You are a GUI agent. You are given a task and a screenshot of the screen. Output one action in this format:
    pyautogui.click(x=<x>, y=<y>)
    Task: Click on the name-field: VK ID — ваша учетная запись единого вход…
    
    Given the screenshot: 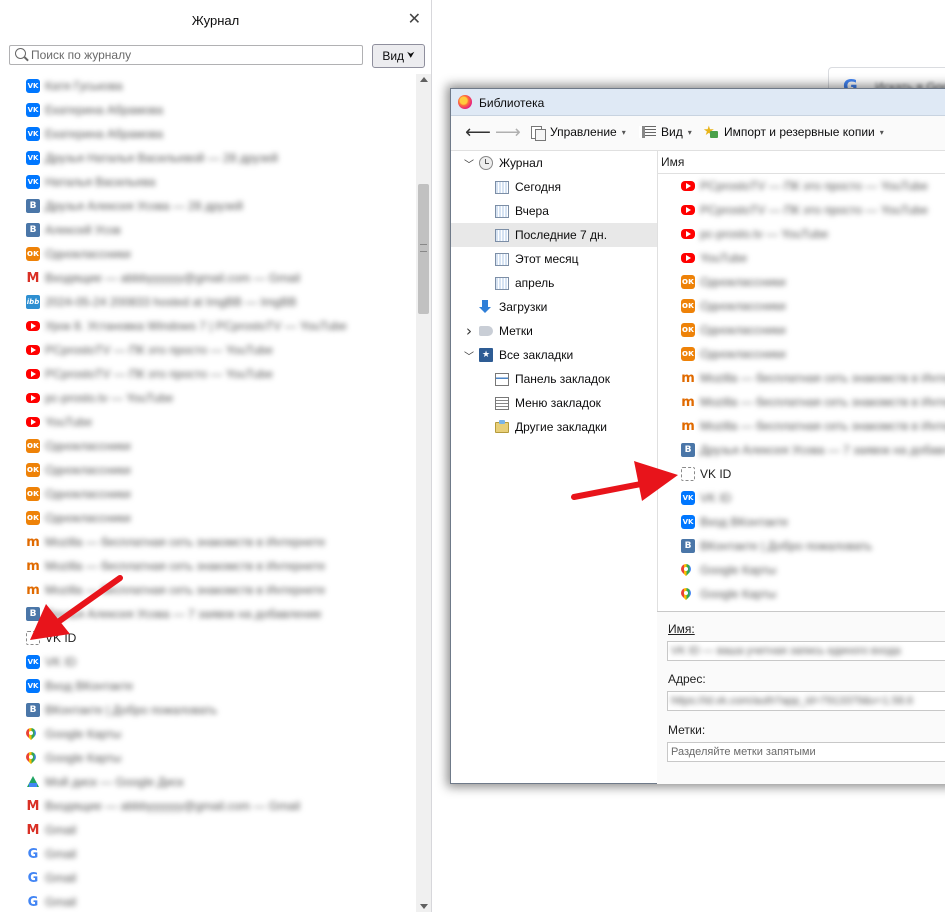 What is the action you would take?
    pyautogui.click(x=806, y=651)
    